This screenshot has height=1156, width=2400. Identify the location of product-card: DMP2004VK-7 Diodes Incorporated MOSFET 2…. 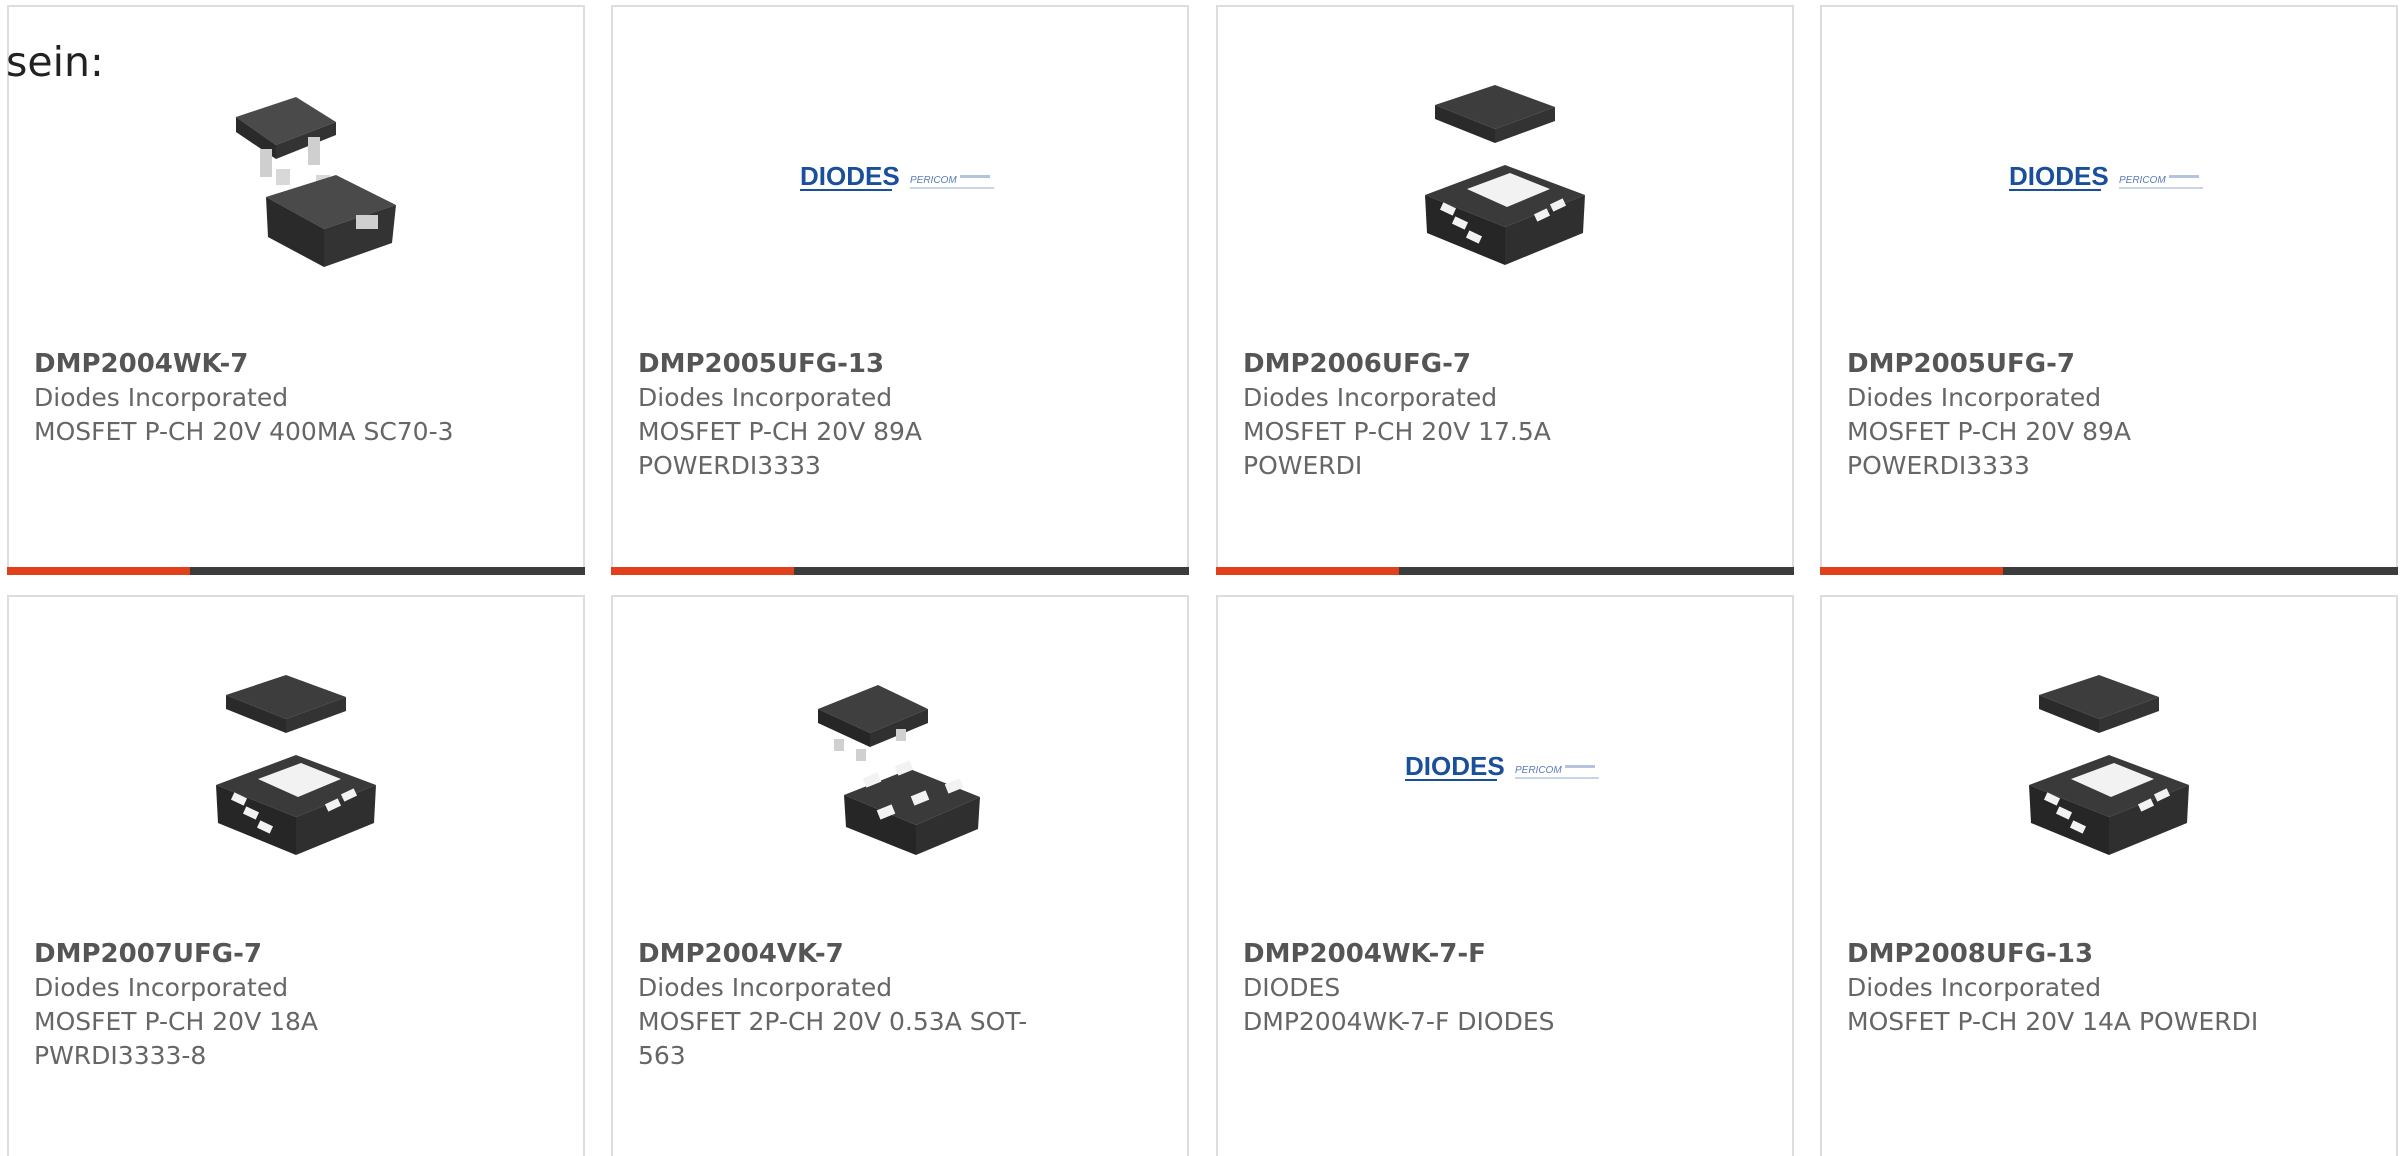
(900, 875).